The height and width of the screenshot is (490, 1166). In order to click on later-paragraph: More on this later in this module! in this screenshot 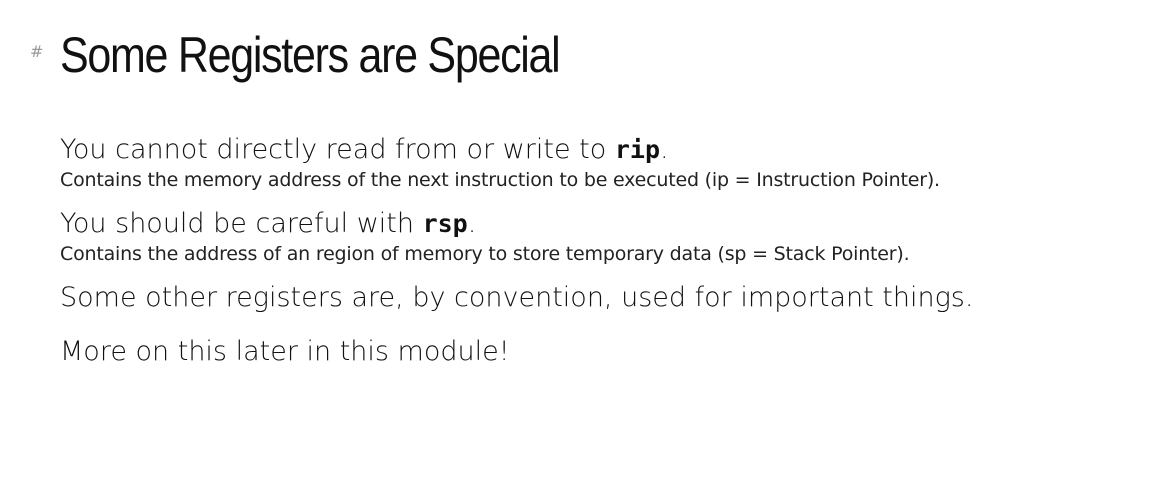, I will do `click(285, 351)`.